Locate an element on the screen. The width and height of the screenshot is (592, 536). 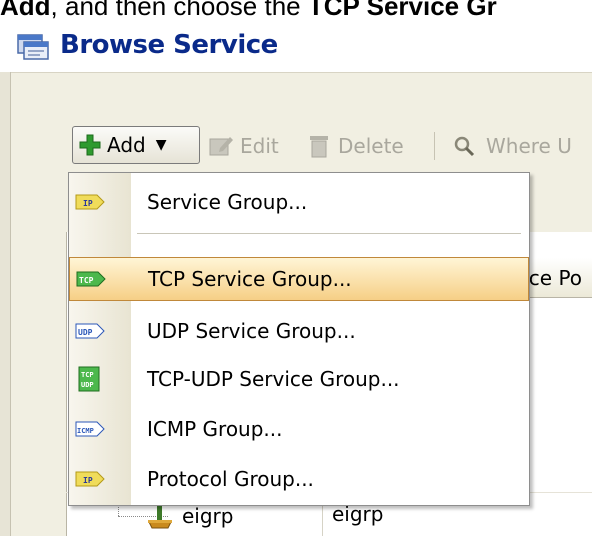
icmp-icon: ICMP is located at coordinates (90, 429).